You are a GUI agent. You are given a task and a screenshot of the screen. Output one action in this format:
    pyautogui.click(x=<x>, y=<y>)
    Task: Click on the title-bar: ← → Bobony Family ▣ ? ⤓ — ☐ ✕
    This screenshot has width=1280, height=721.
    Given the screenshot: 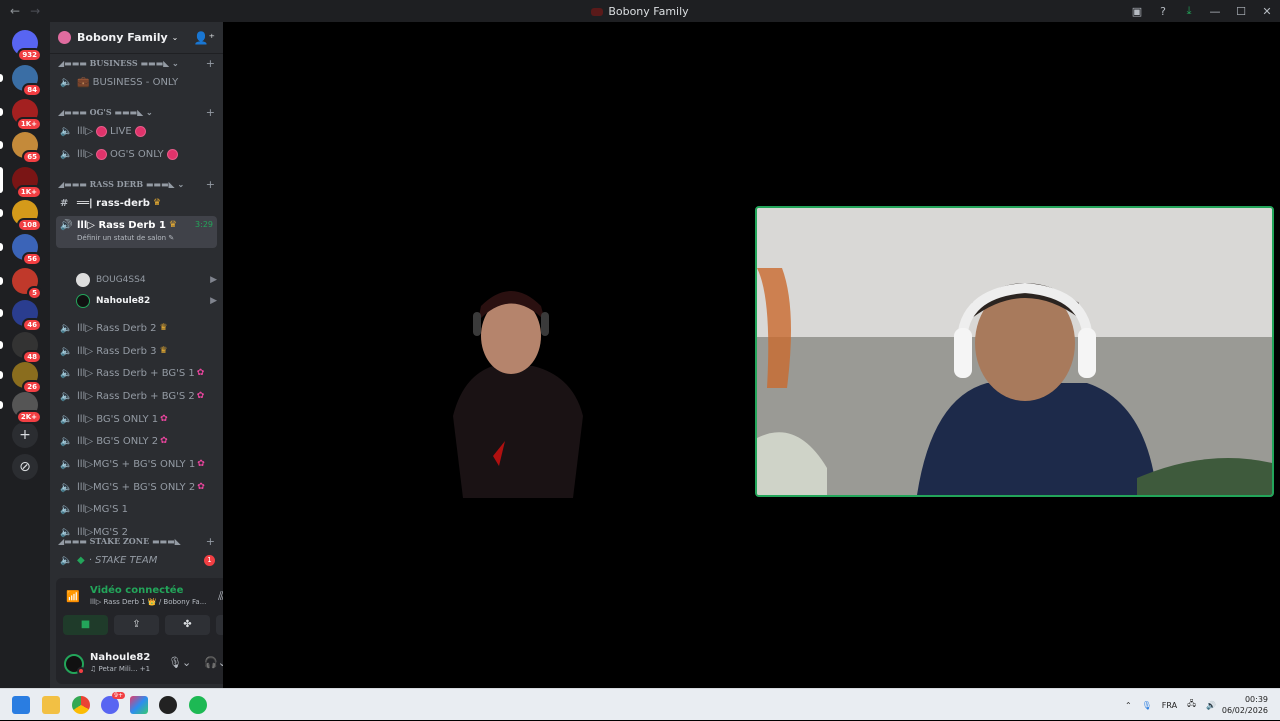 What is the action you would take?
    pyautogui.click(x=640, y=11)
    